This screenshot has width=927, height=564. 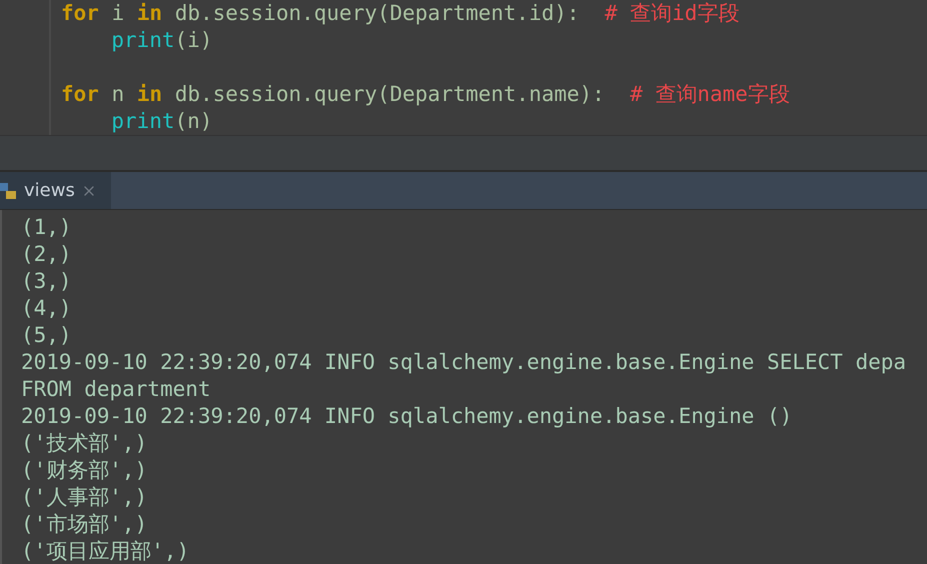 I want to click on console-line: (2,), so click(x=47, y=254).